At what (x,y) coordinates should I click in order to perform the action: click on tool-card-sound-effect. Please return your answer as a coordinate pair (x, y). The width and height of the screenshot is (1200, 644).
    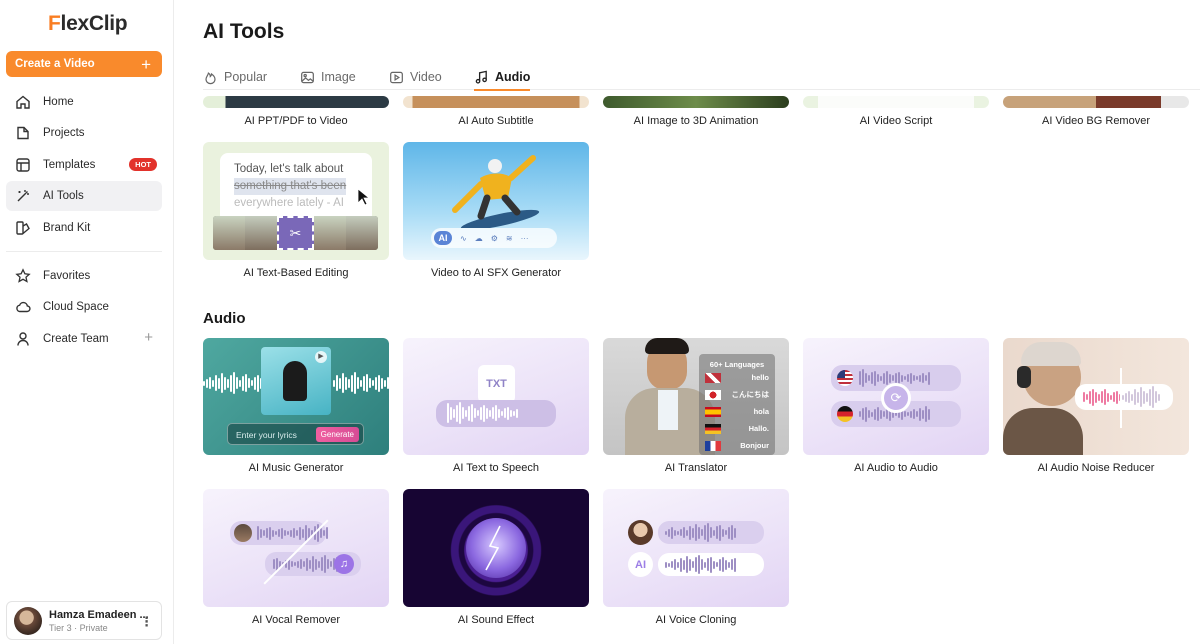
    Looking at the image, I should click on (496, 548).